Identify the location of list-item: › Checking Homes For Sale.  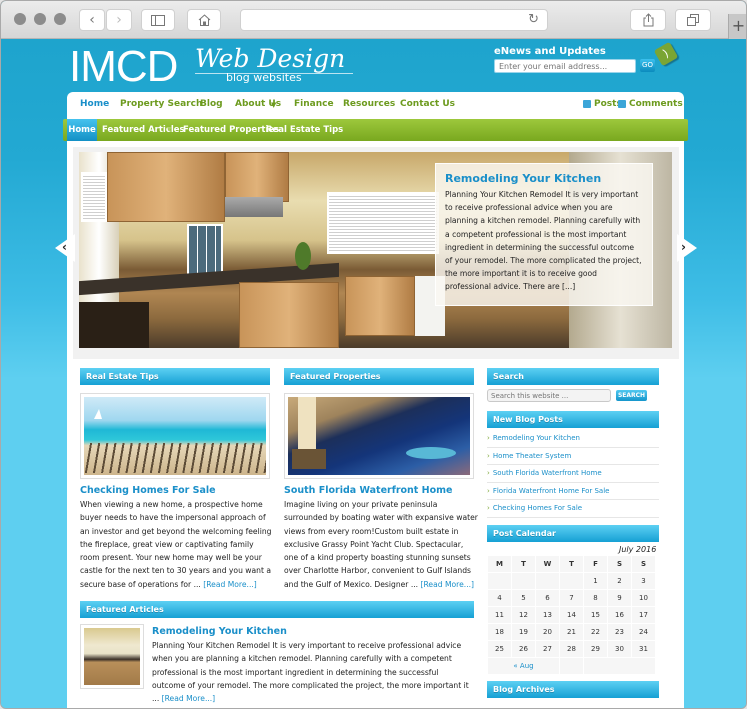
(573, 509).